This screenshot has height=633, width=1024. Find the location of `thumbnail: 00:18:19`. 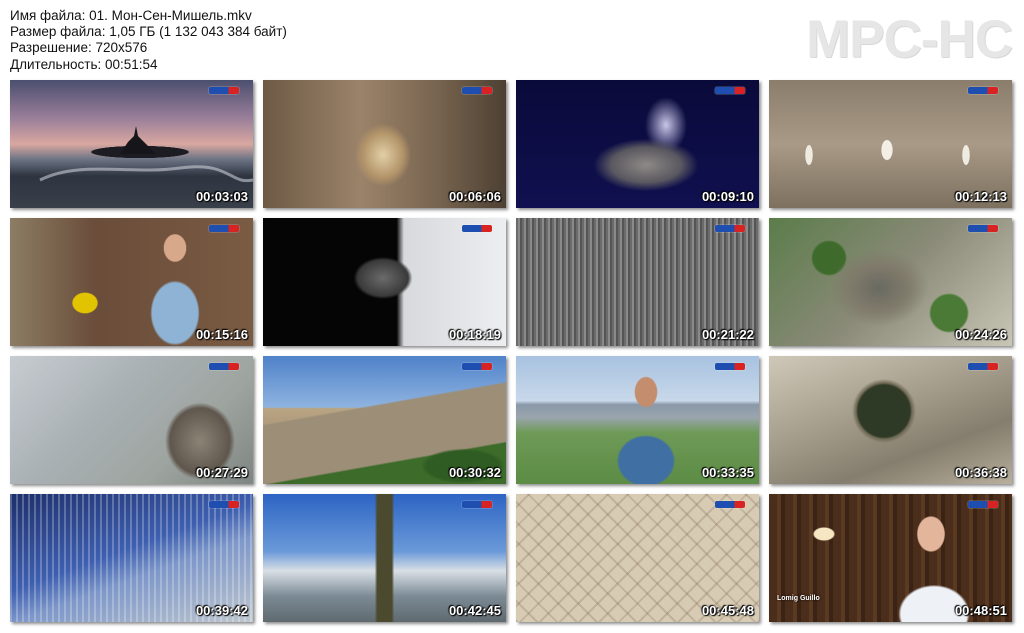

thumbnail: 00:18:19 is located at coordinates (384, 282).